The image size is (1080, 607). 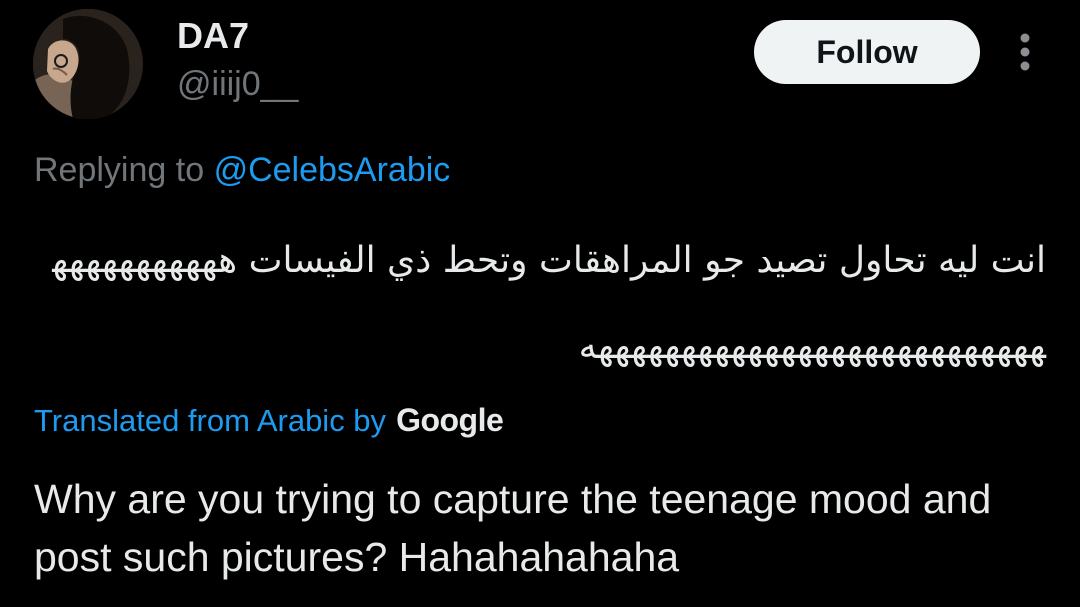 I want to click on replying-to-label: Replying to, so click(x=119, y=170).